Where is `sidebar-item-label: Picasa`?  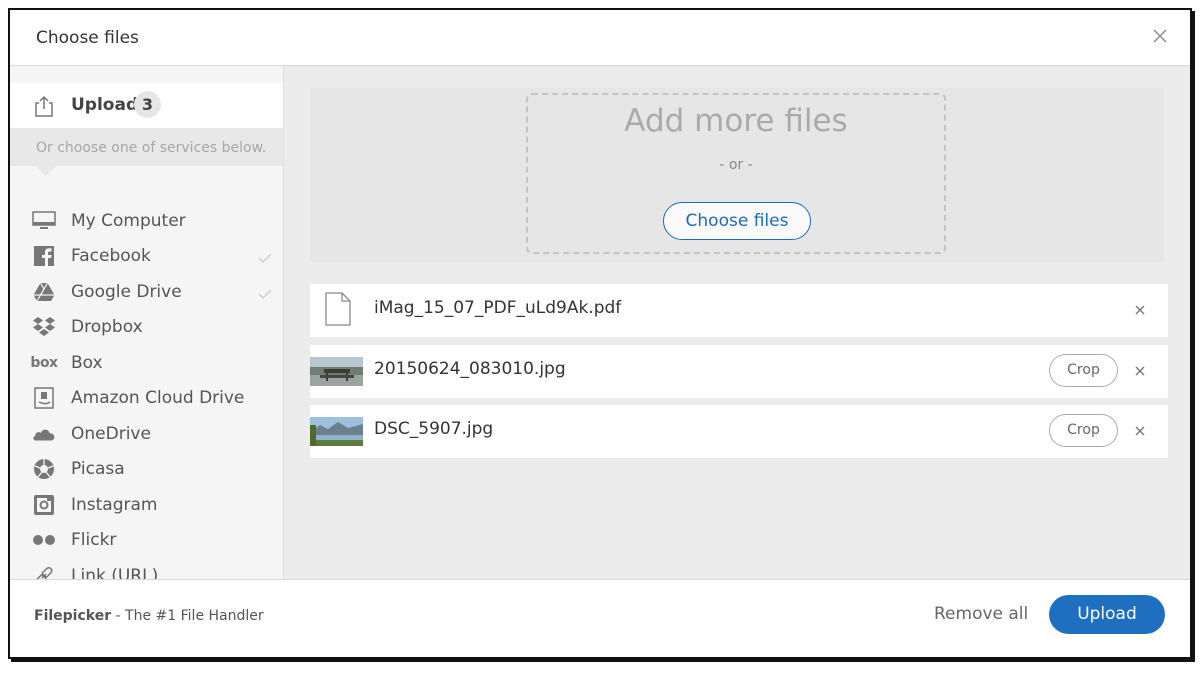
sidebar-item-label: Picasa is located at coordinates (98, 469).